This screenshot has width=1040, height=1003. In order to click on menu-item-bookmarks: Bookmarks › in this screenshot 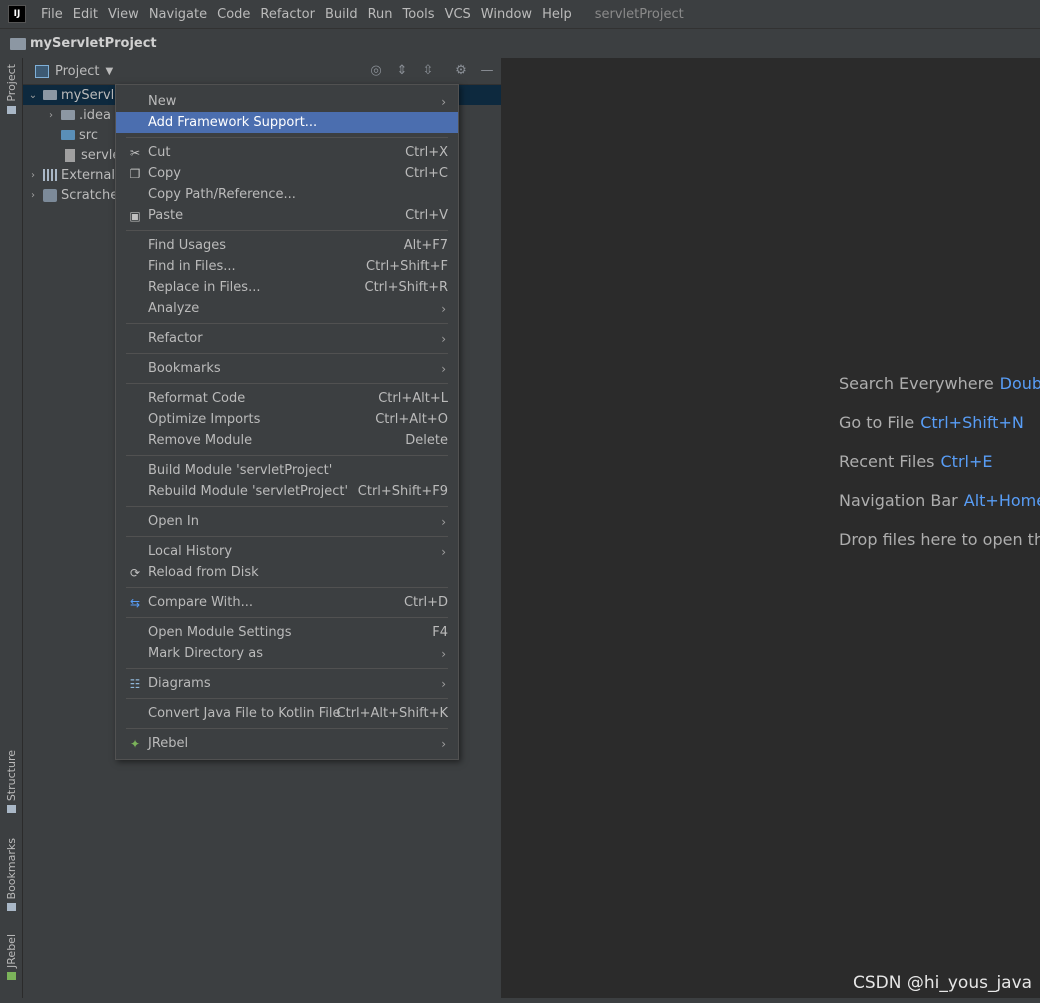, I will do `click(287, 368)`.